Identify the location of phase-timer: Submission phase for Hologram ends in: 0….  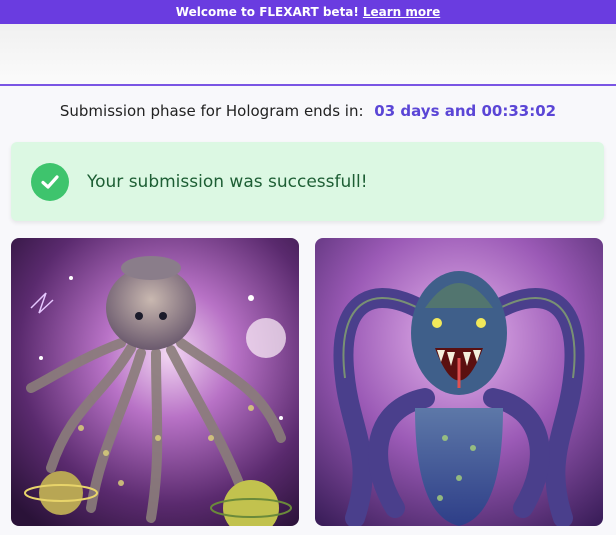
(308, 111).